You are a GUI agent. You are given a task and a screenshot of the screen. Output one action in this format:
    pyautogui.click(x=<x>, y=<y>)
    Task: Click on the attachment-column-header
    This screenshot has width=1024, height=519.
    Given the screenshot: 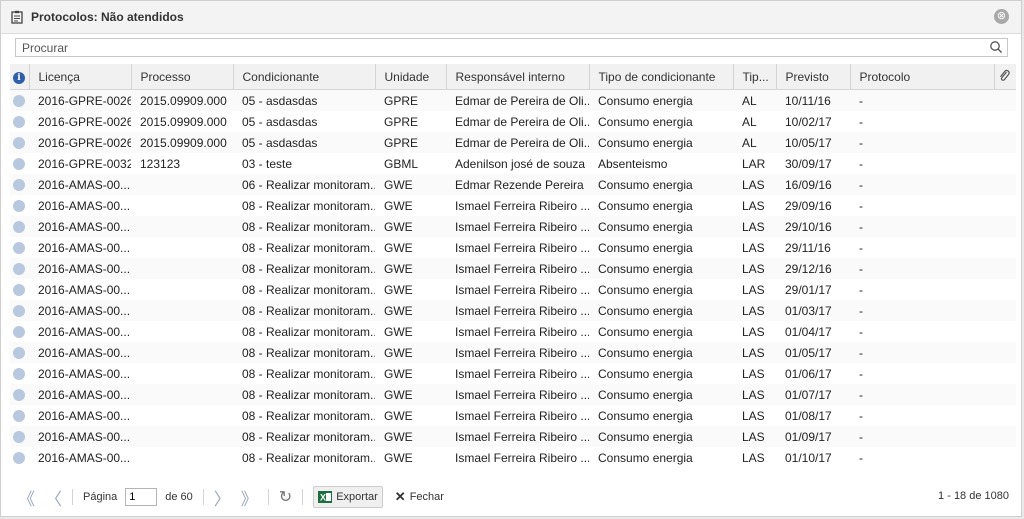 What is the action you would take?
    pyautogui.click(x=1005, y=77)
    